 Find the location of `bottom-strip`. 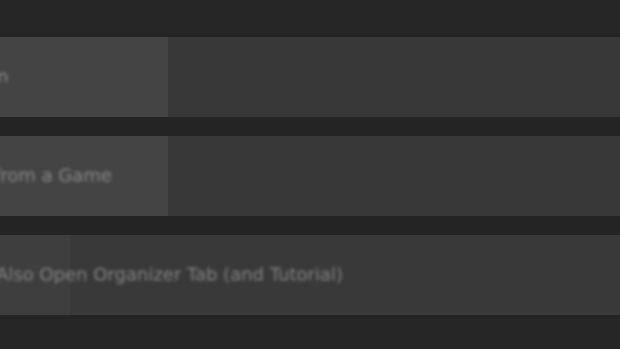

bottom-strip is located at coordinates (310, 334).